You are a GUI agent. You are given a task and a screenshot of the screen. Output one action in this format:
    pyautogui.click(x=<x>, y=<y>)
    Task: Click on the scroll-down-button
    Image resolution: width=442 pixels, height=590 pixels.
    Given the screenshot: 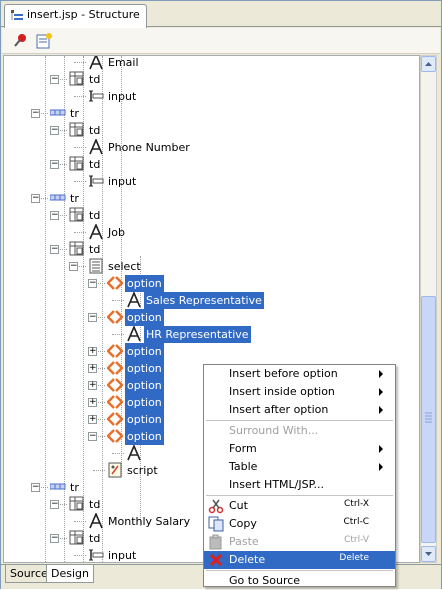 What is the action you would take?
    pyautogui.click(x=428, y=554)
    